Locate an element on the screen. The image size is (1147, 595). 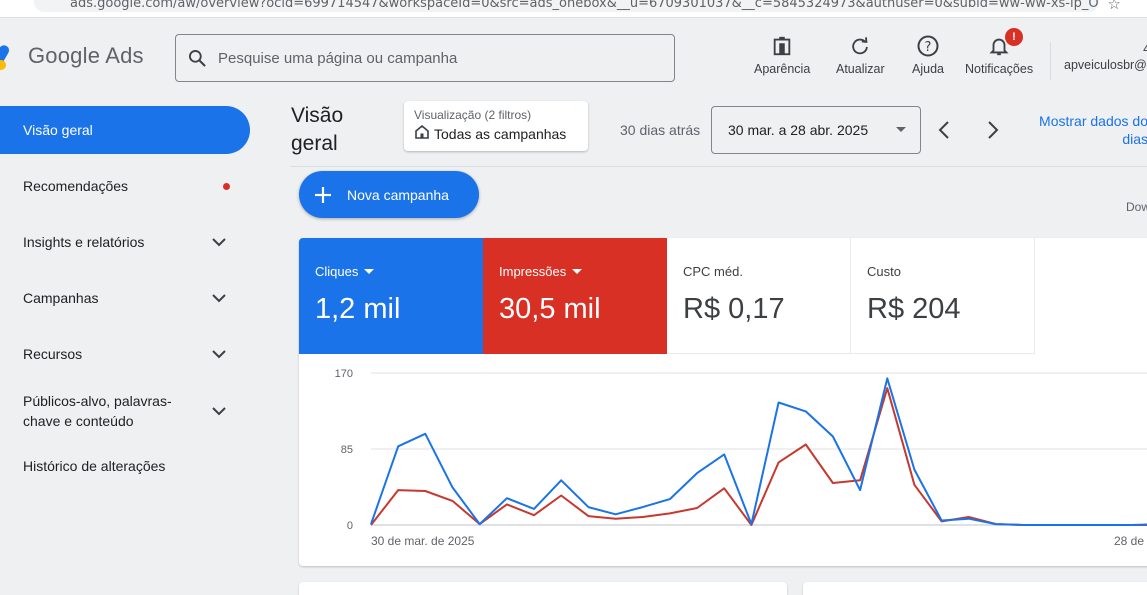
metric-value: 30,5 mil is located at coordinates (550, 309).